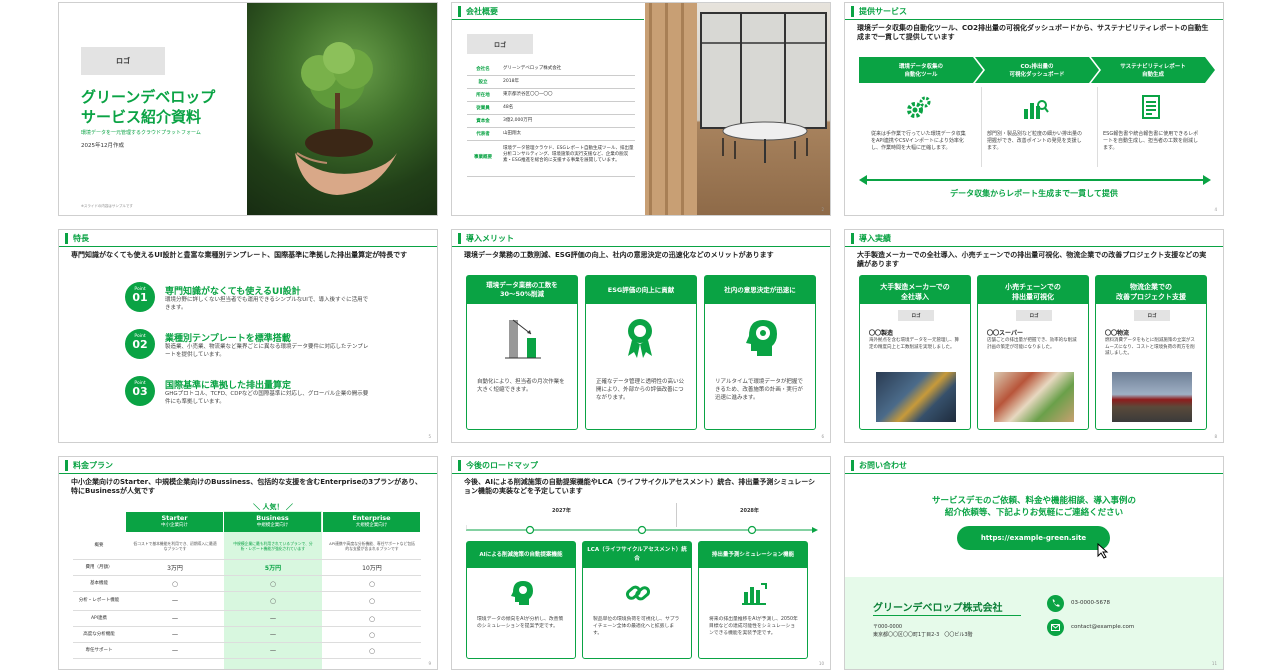 This screenshot has width=1280, height=670. Describe the element at coordinates (822, 209) in the screenshot. I see `page-number: 2` at that location.